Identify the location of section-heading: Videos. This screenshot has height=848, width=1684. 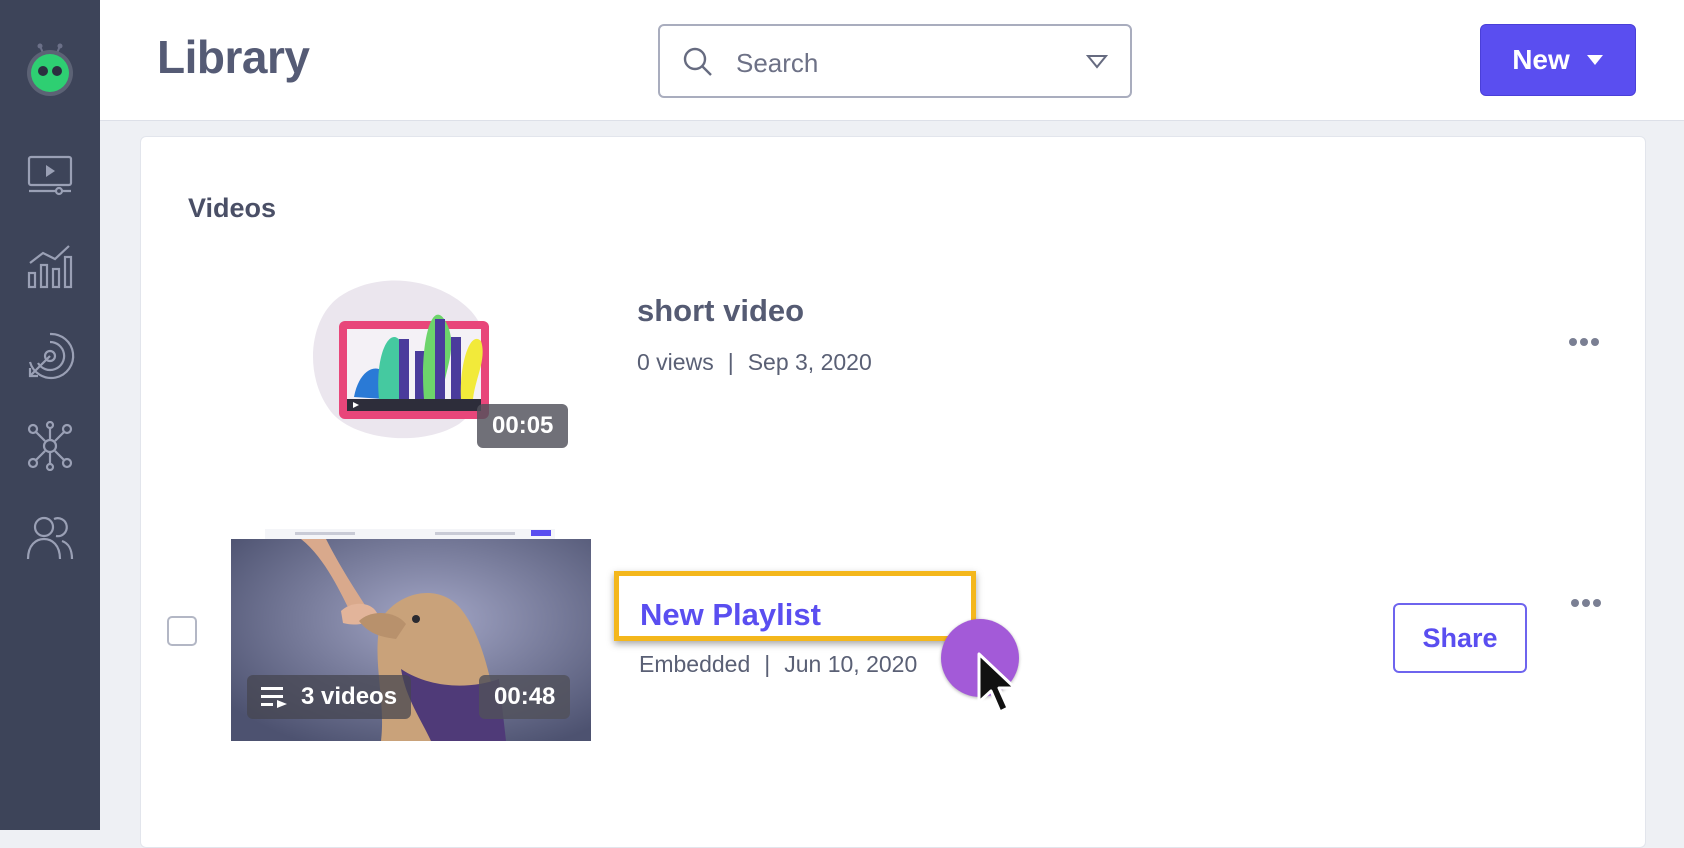
(232, 208).